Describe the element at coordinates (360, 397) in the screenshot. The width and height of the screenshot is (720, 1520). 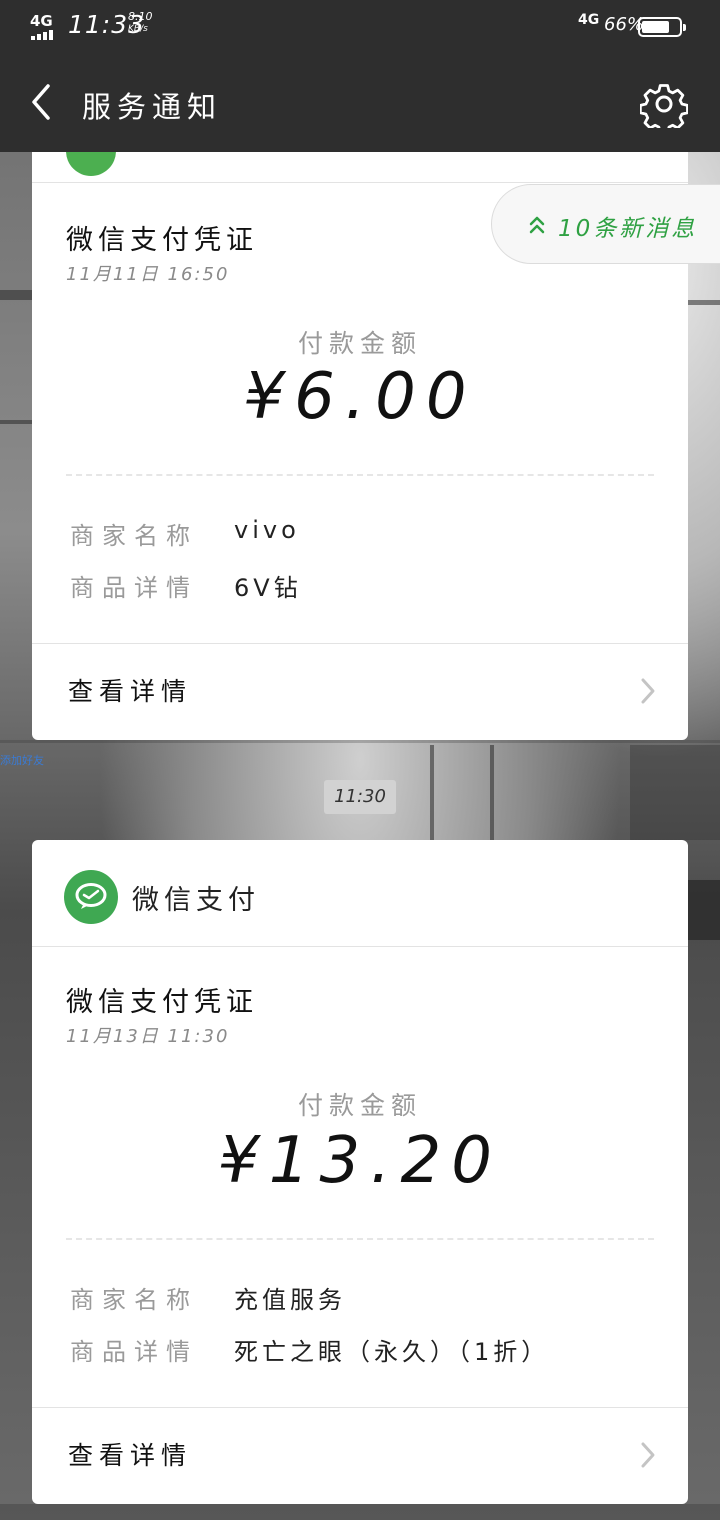
I see `amount-value: ¥6.00` at that location.